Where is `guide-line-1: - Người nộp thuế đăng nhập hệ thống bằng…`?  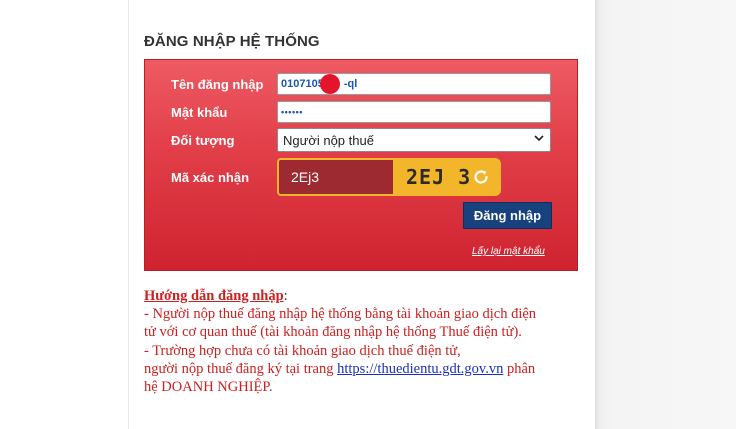 guide-line-1: - Người nộp thuế đăng nhập hệ thống bằng… is located at coordinates (340, 314).